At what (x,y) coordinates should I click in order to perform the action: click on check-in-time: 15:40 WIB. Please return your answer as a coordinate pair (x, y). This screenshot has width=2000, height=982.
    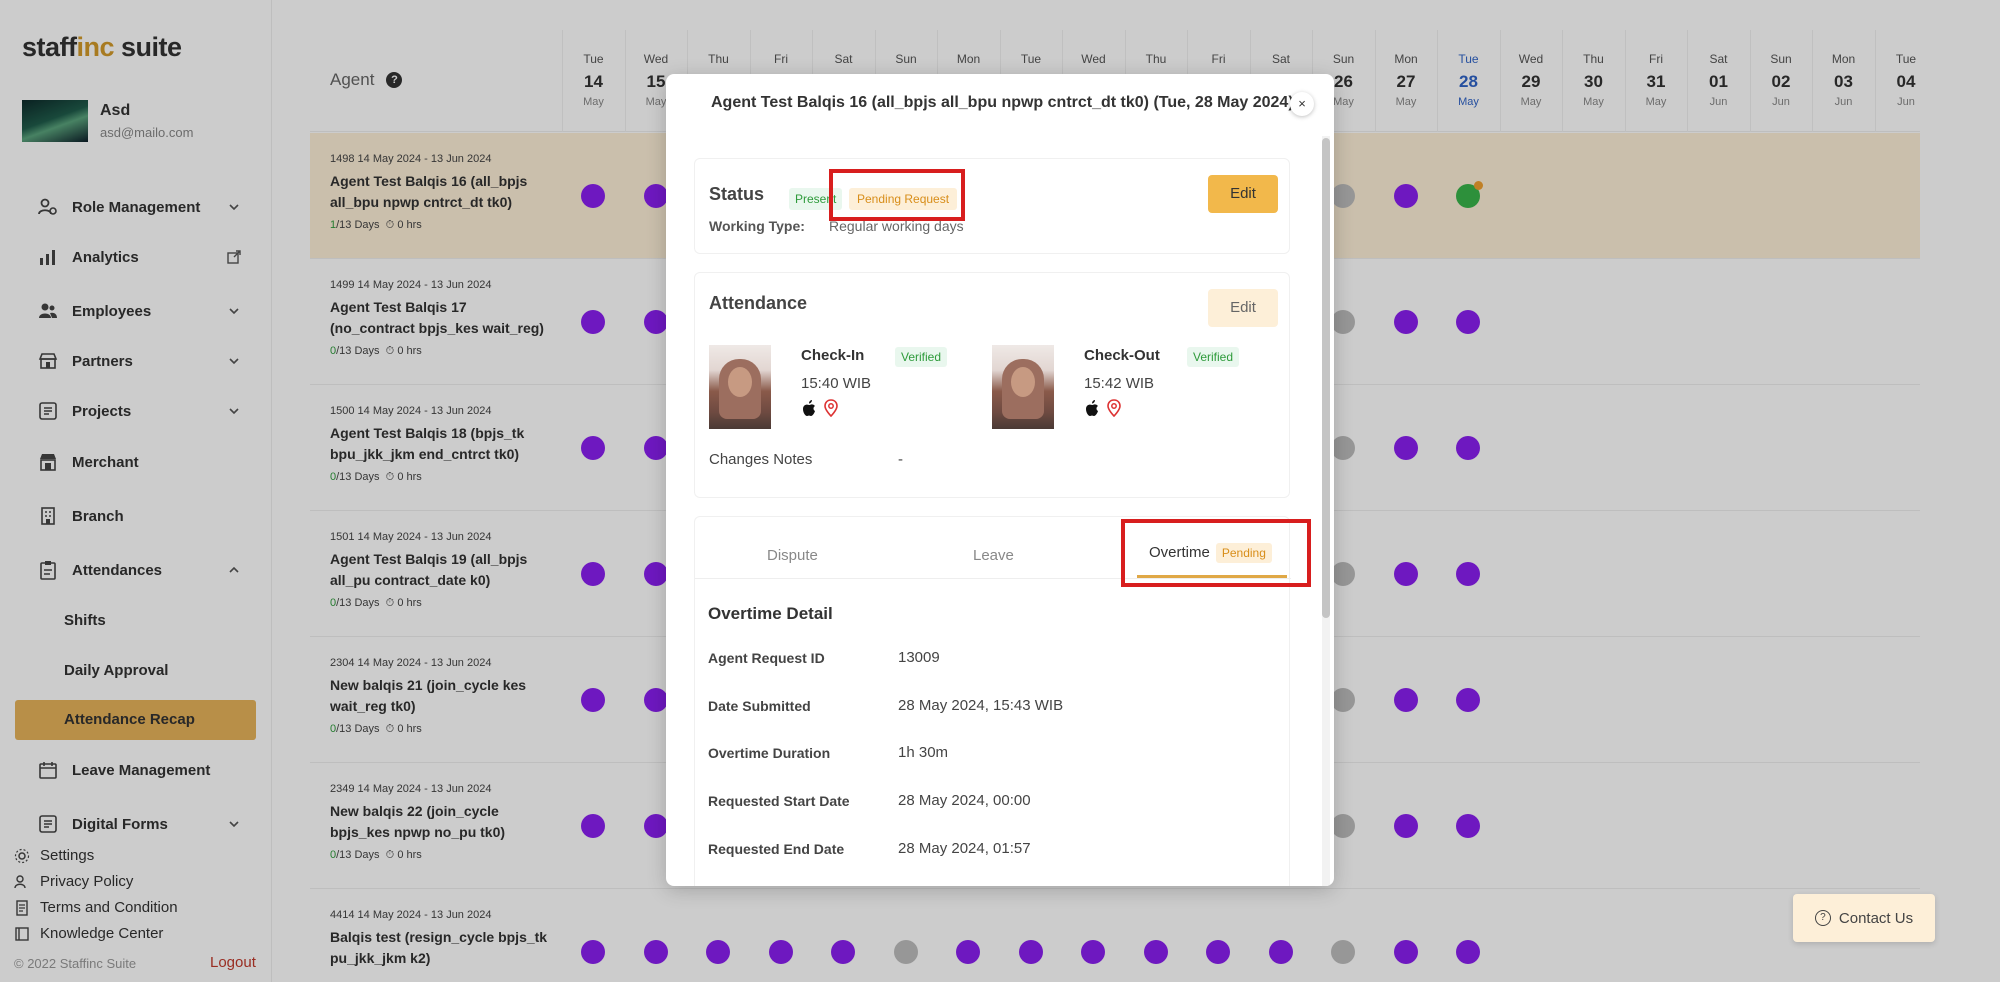
    Looking at the image, I should click on (836, 383).